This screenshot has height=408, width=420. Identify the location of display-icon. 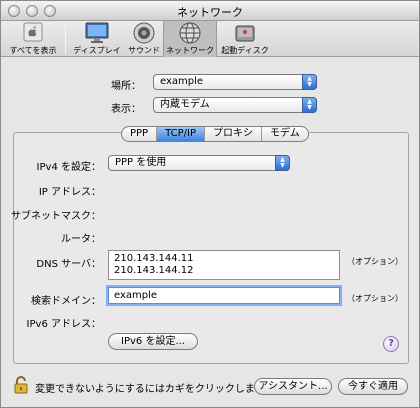
(97, 34).